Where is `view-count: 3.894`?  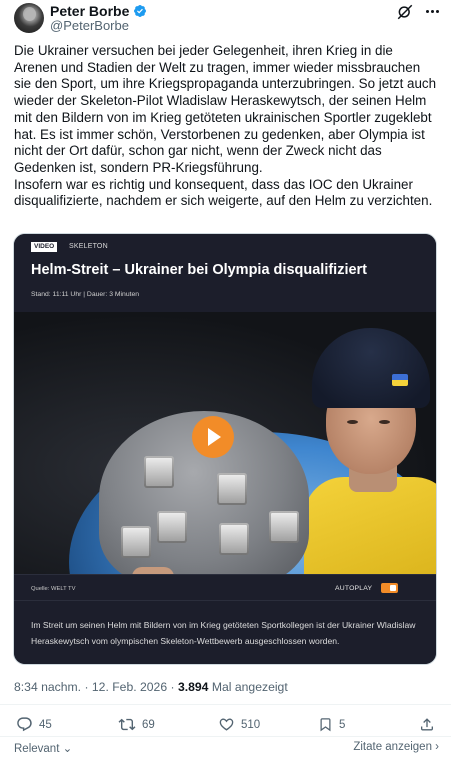
view-count: 3.894 is located at coordinates (193, 687).